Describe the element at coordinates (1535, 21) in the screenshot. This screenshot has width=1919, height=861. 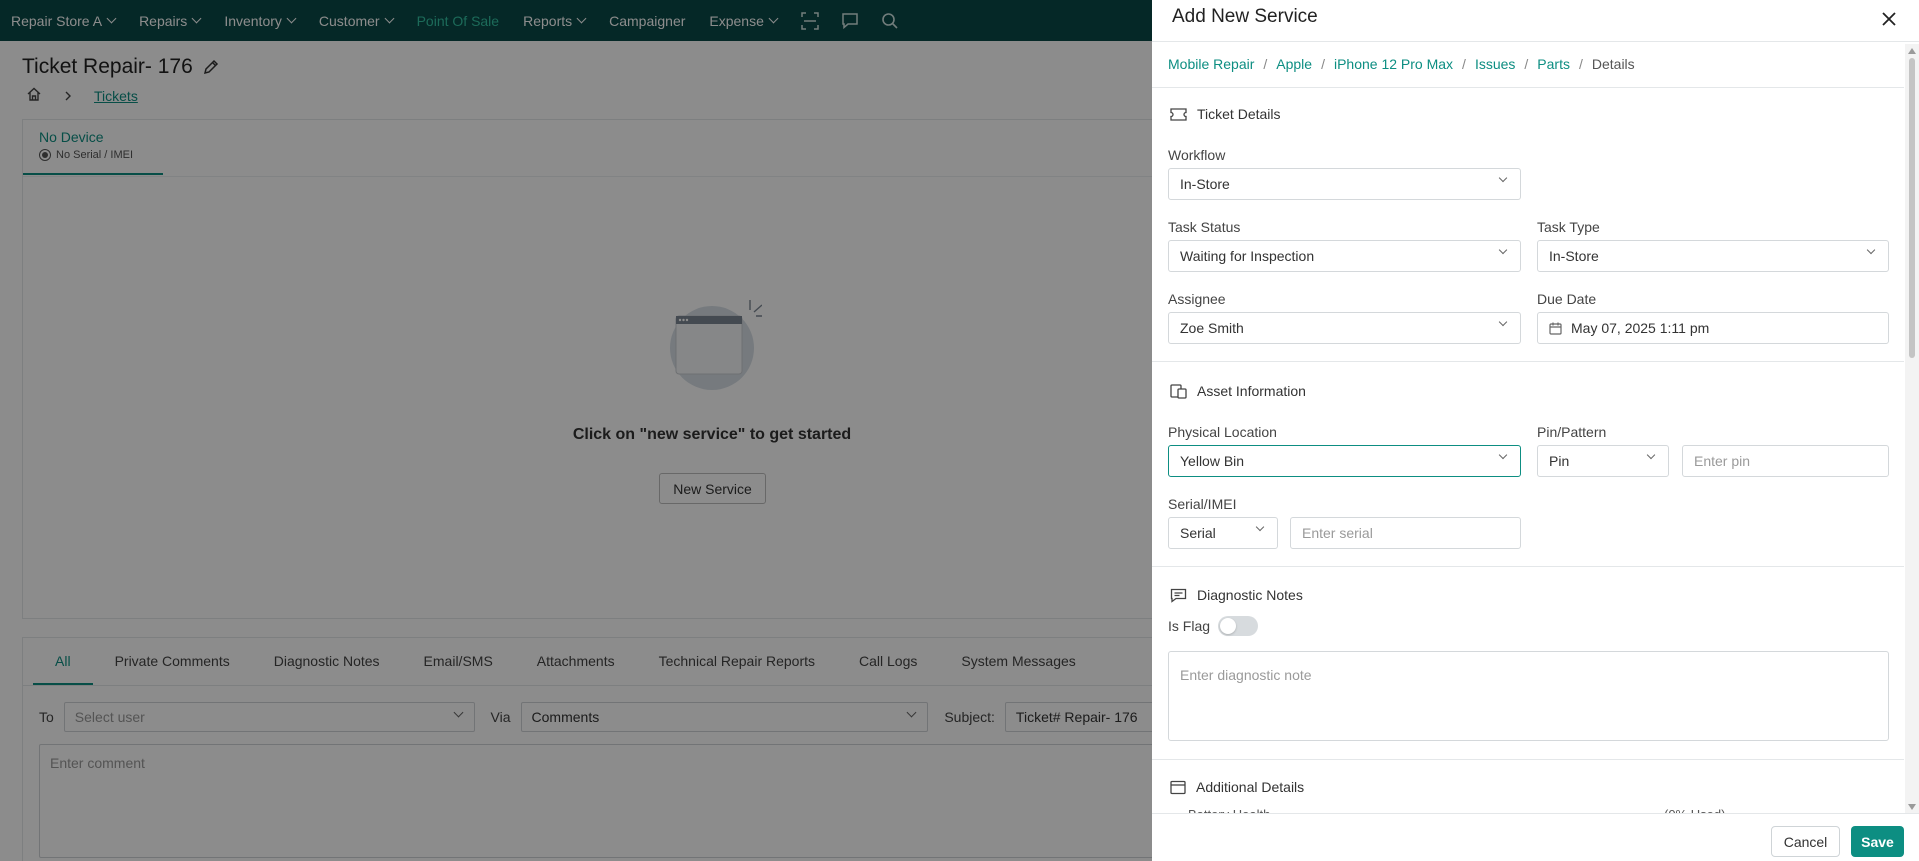
I see `drawer-header: Add New Service` at that location.